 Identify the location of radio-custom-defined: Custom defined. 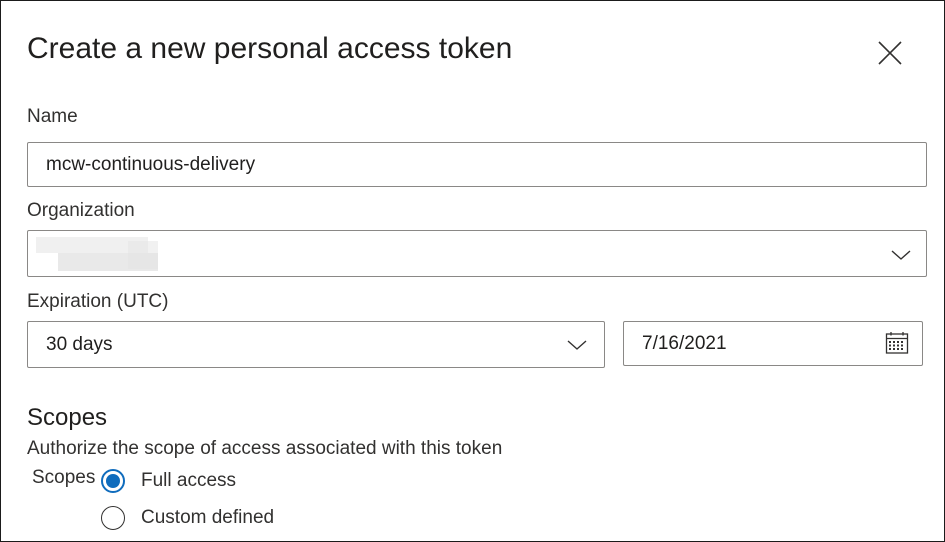
(187, 518).